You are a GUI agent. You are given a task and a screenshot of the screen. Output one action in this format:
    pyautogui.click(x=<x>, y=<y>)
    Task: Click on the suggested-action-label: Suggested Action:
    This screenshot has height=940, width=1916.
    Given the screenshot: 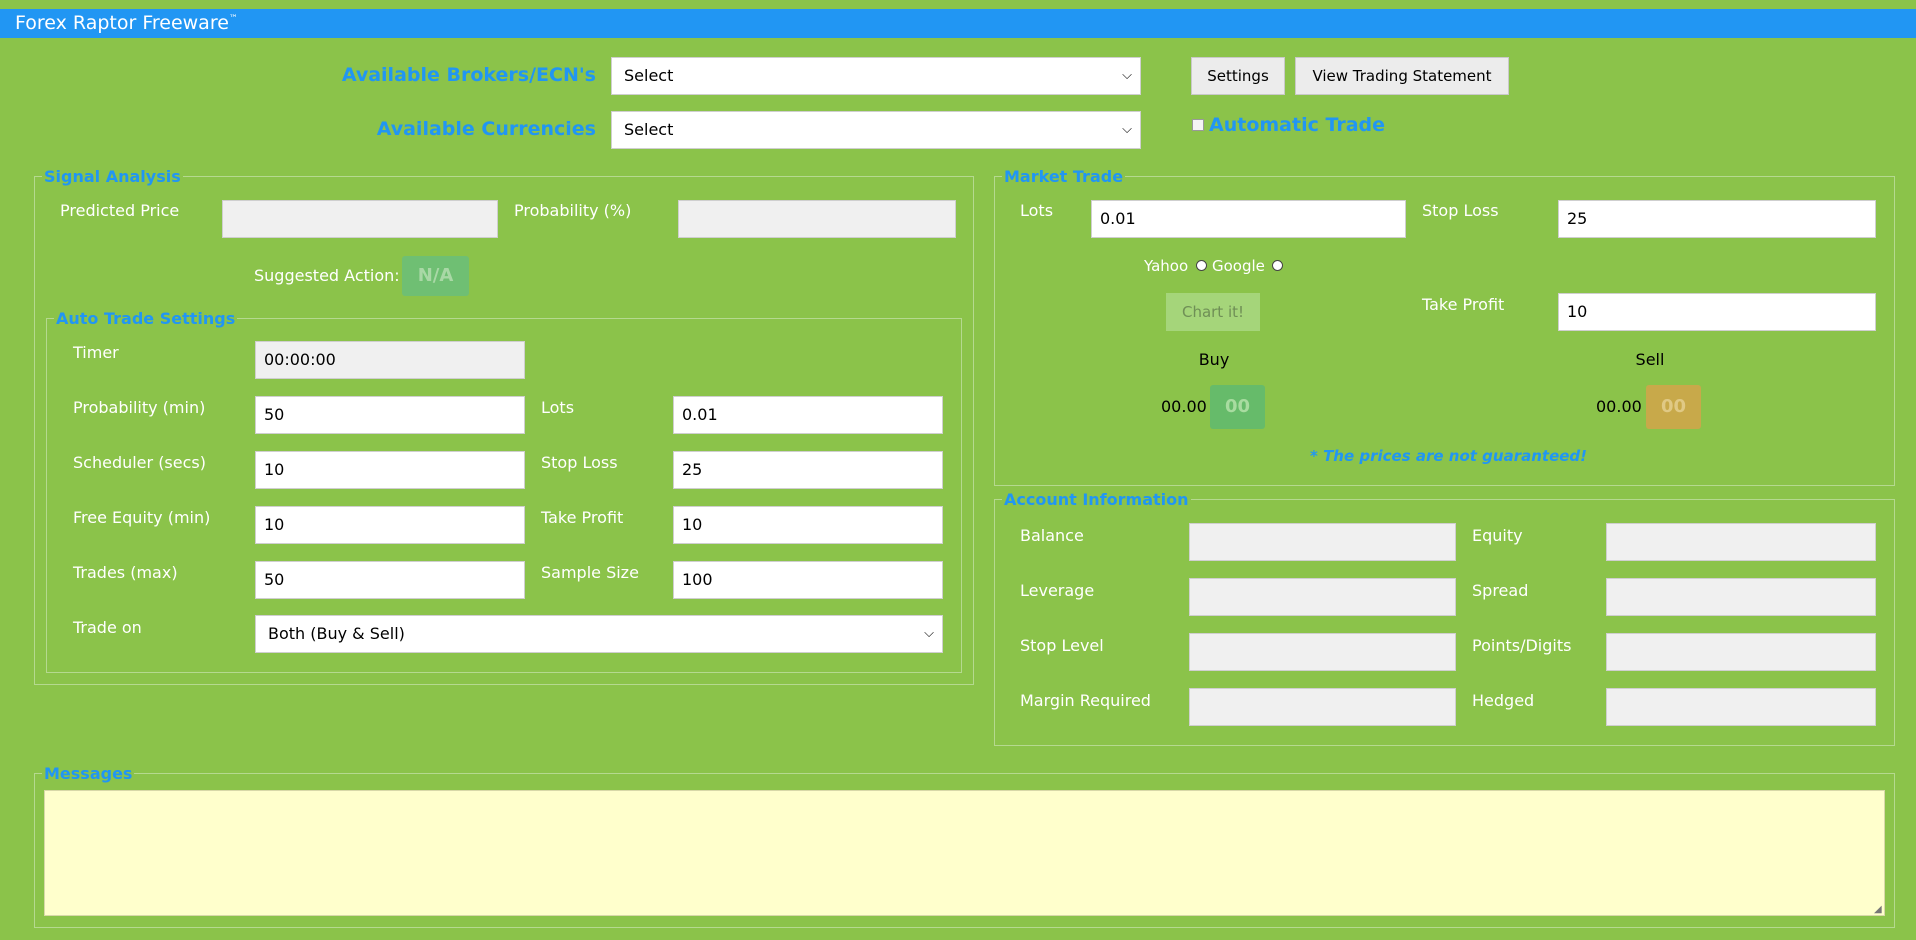 What is the action you would take?
    pyautogui.click(x=327, y=275)
    